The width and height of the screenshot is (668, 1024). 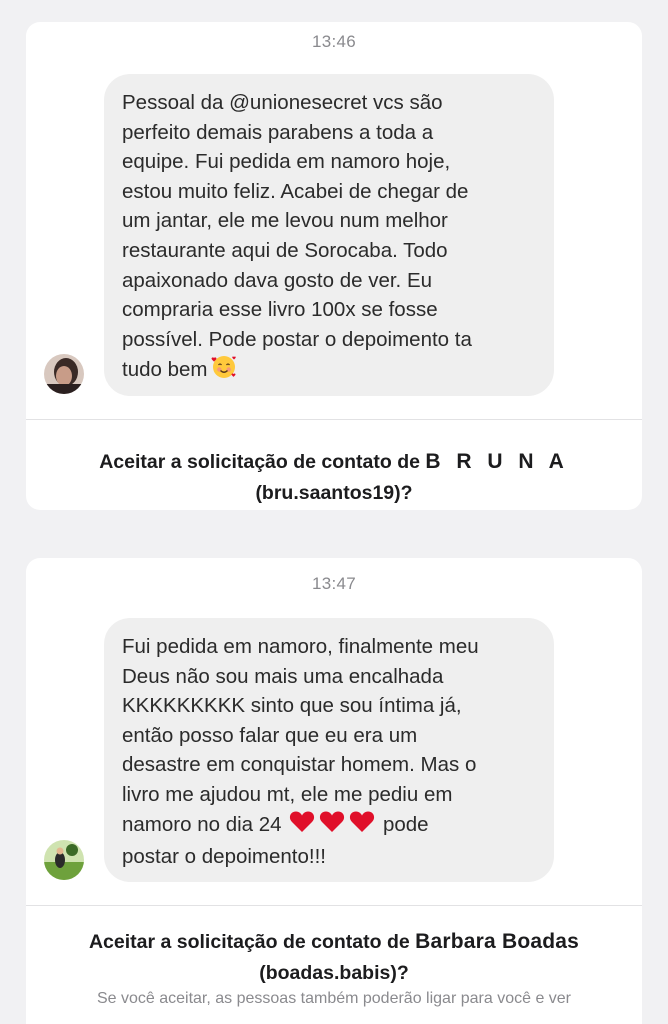 What do you see at coordinates (405, 824) in the screenshot?
I see `message-line-suffix: pode` at bounding box center [405, 824].